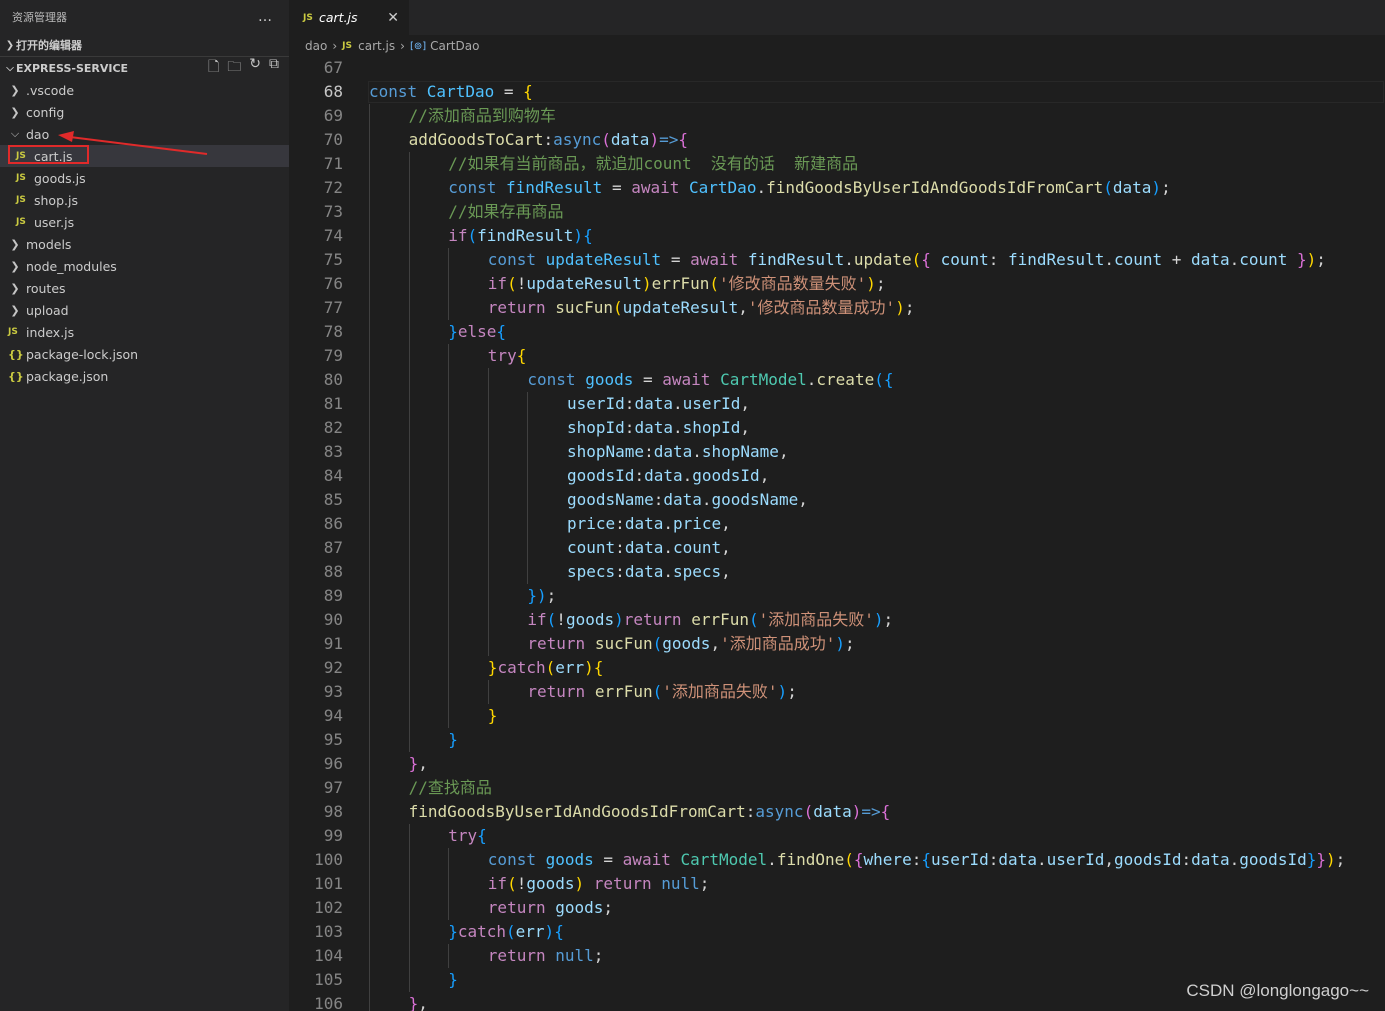 The width and height of the screenshot is (1385, 1011). I want to click on code-line: 82 shopId:data.shopId,, so click(837, 428).